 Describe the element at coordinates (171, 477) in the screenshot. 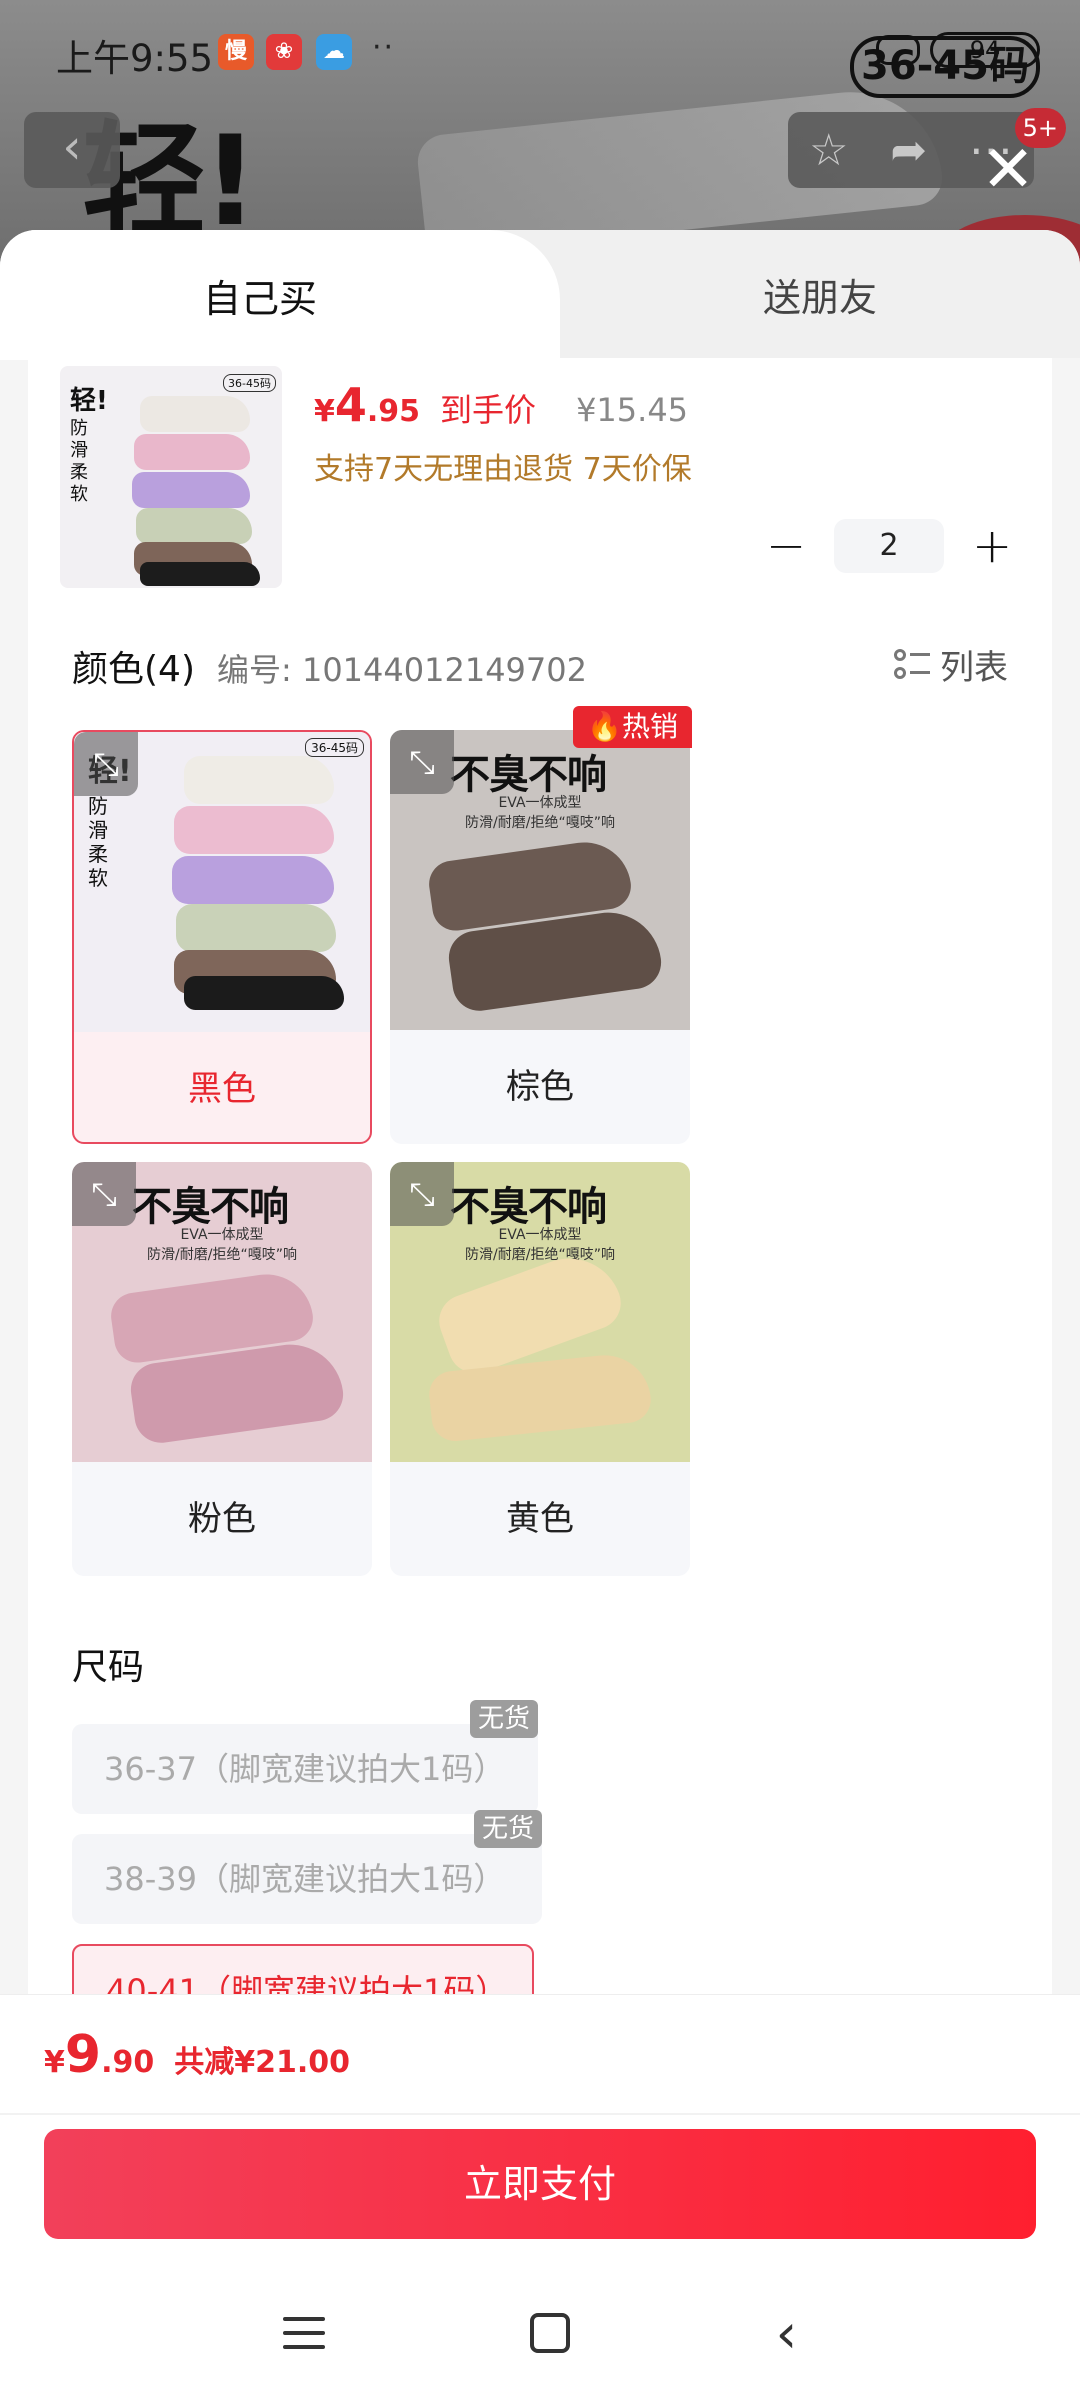

I see `product-thumbnail: 轻! 36-45码 防滑柔软` at that location.